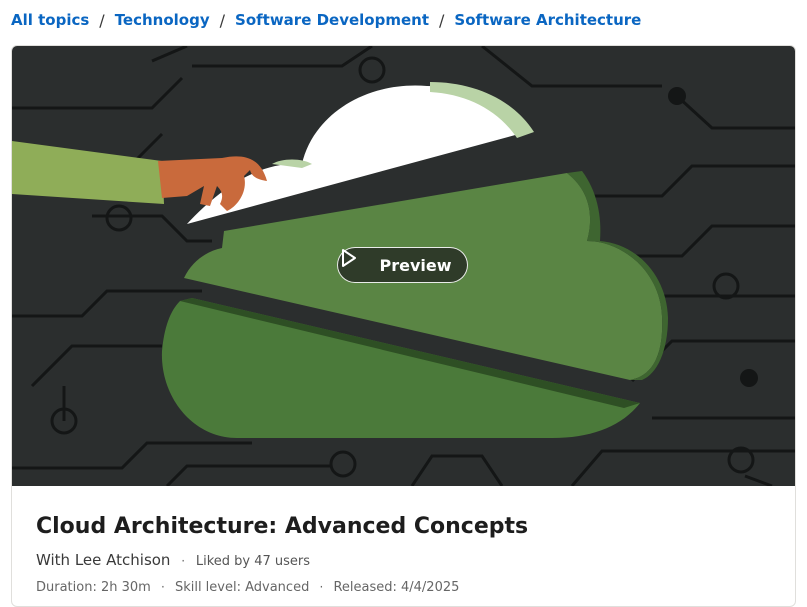 The width and height of the screenshot is (807, 607). What do you see at coordinates (253, 561) in the screenshot?
I see `likes-count: Liked by 47 users` at bounding box center [253, 561].